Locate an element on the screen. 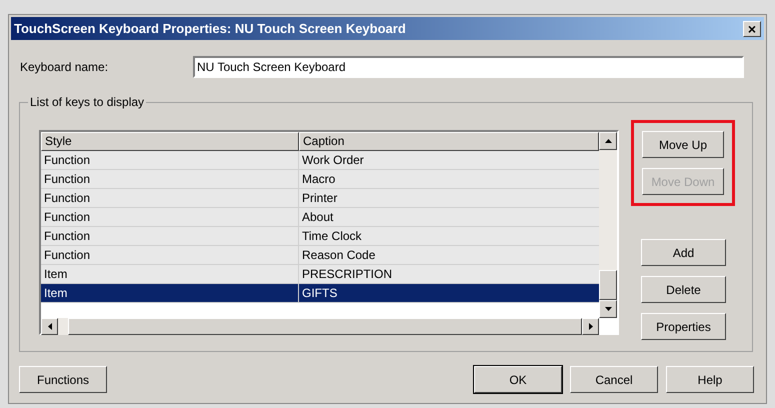  table-cell-text: Work Order is located at coordinates (333, 160).